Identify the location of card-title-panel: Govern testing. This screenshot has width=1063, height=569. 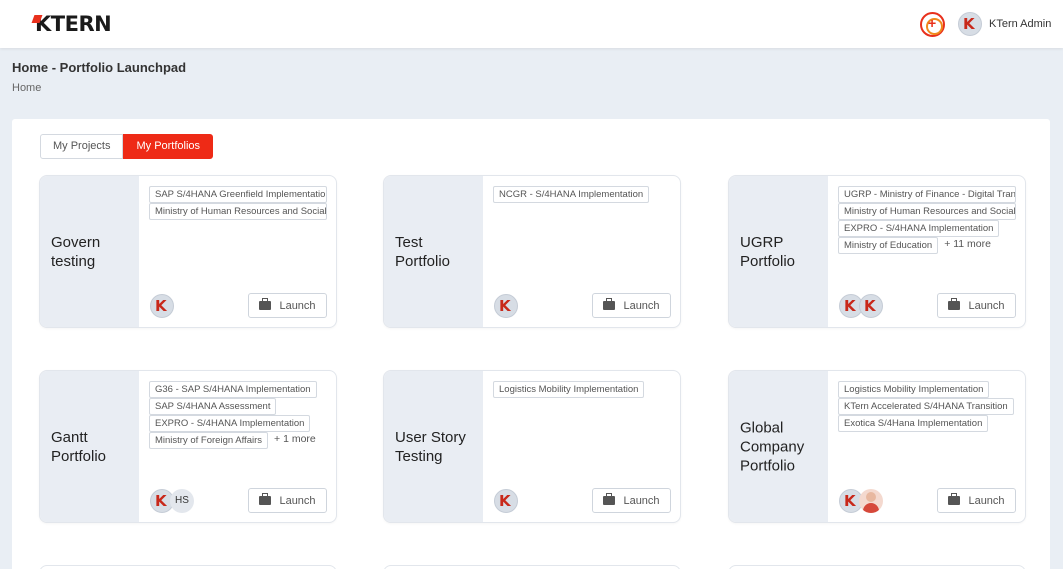
(89, 251).